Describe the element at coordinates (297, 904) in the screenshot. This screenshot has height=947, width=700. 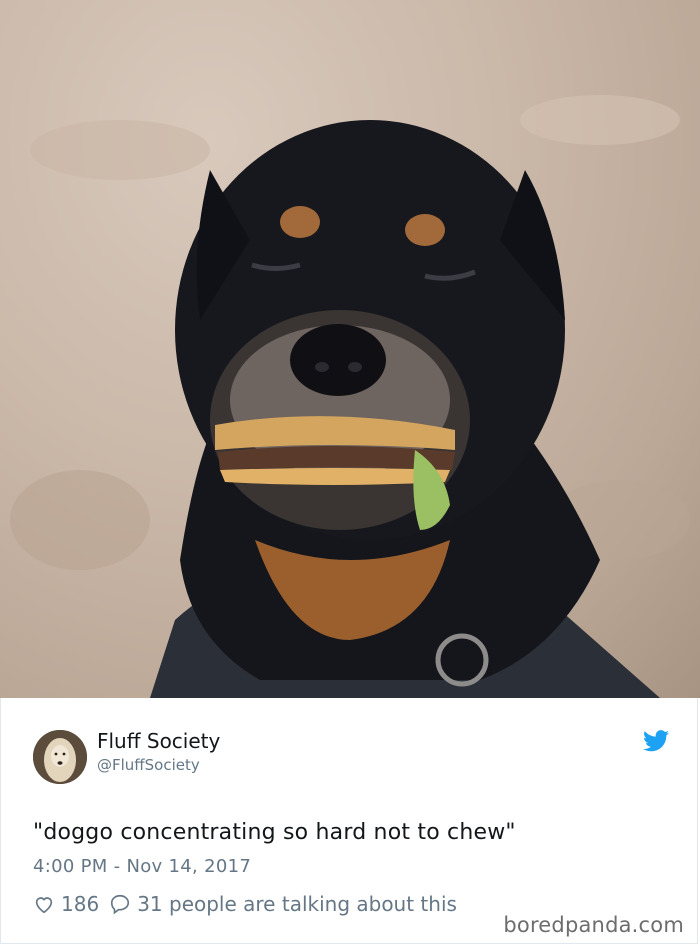
I see `talking-about-text: 31 people are talking about this` at that location.